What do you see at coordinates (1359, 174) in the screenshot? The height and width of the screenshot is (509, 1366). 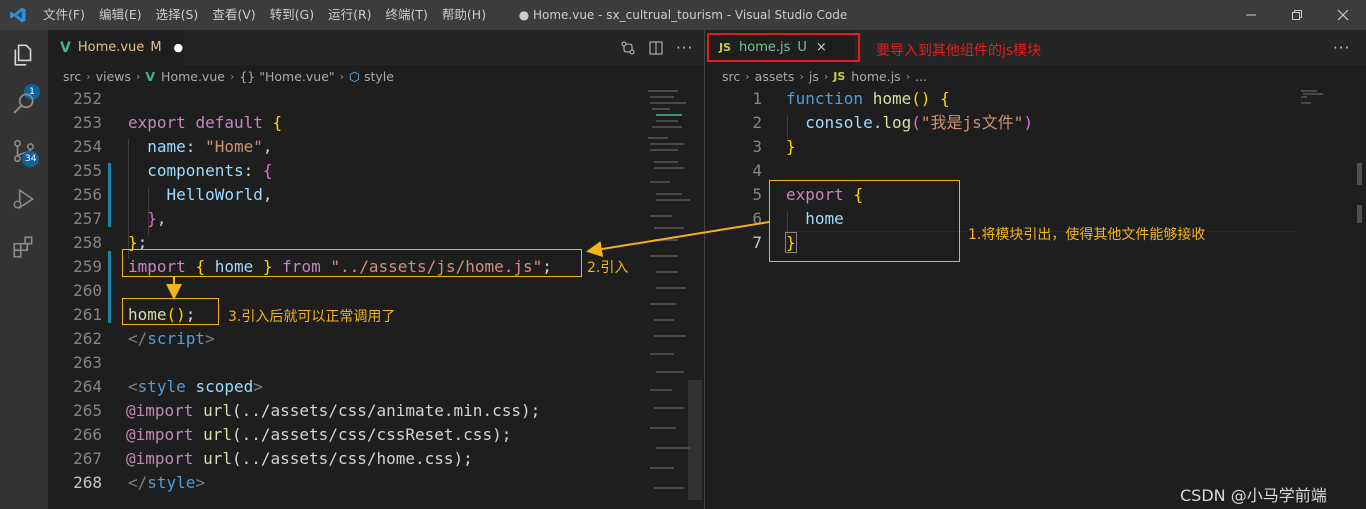 I see `scrollbar-right` at bounding box center [1359, 174].